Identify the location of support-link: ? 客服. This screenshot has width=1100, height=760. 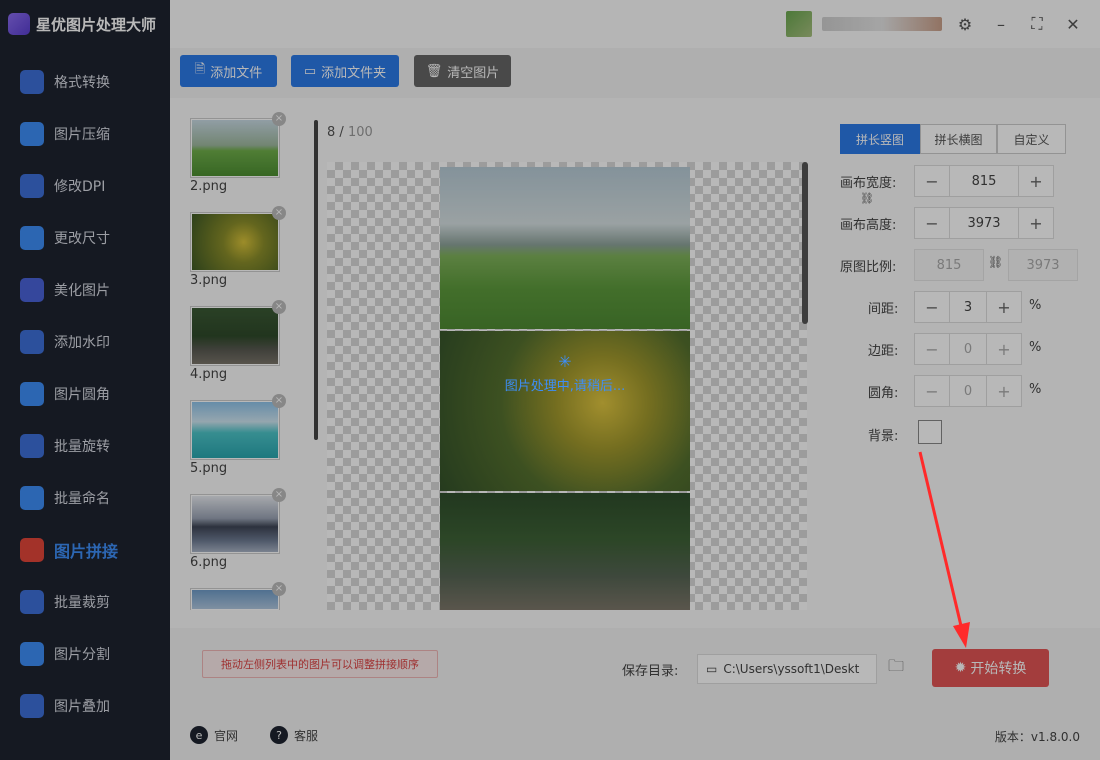
(294, 735).